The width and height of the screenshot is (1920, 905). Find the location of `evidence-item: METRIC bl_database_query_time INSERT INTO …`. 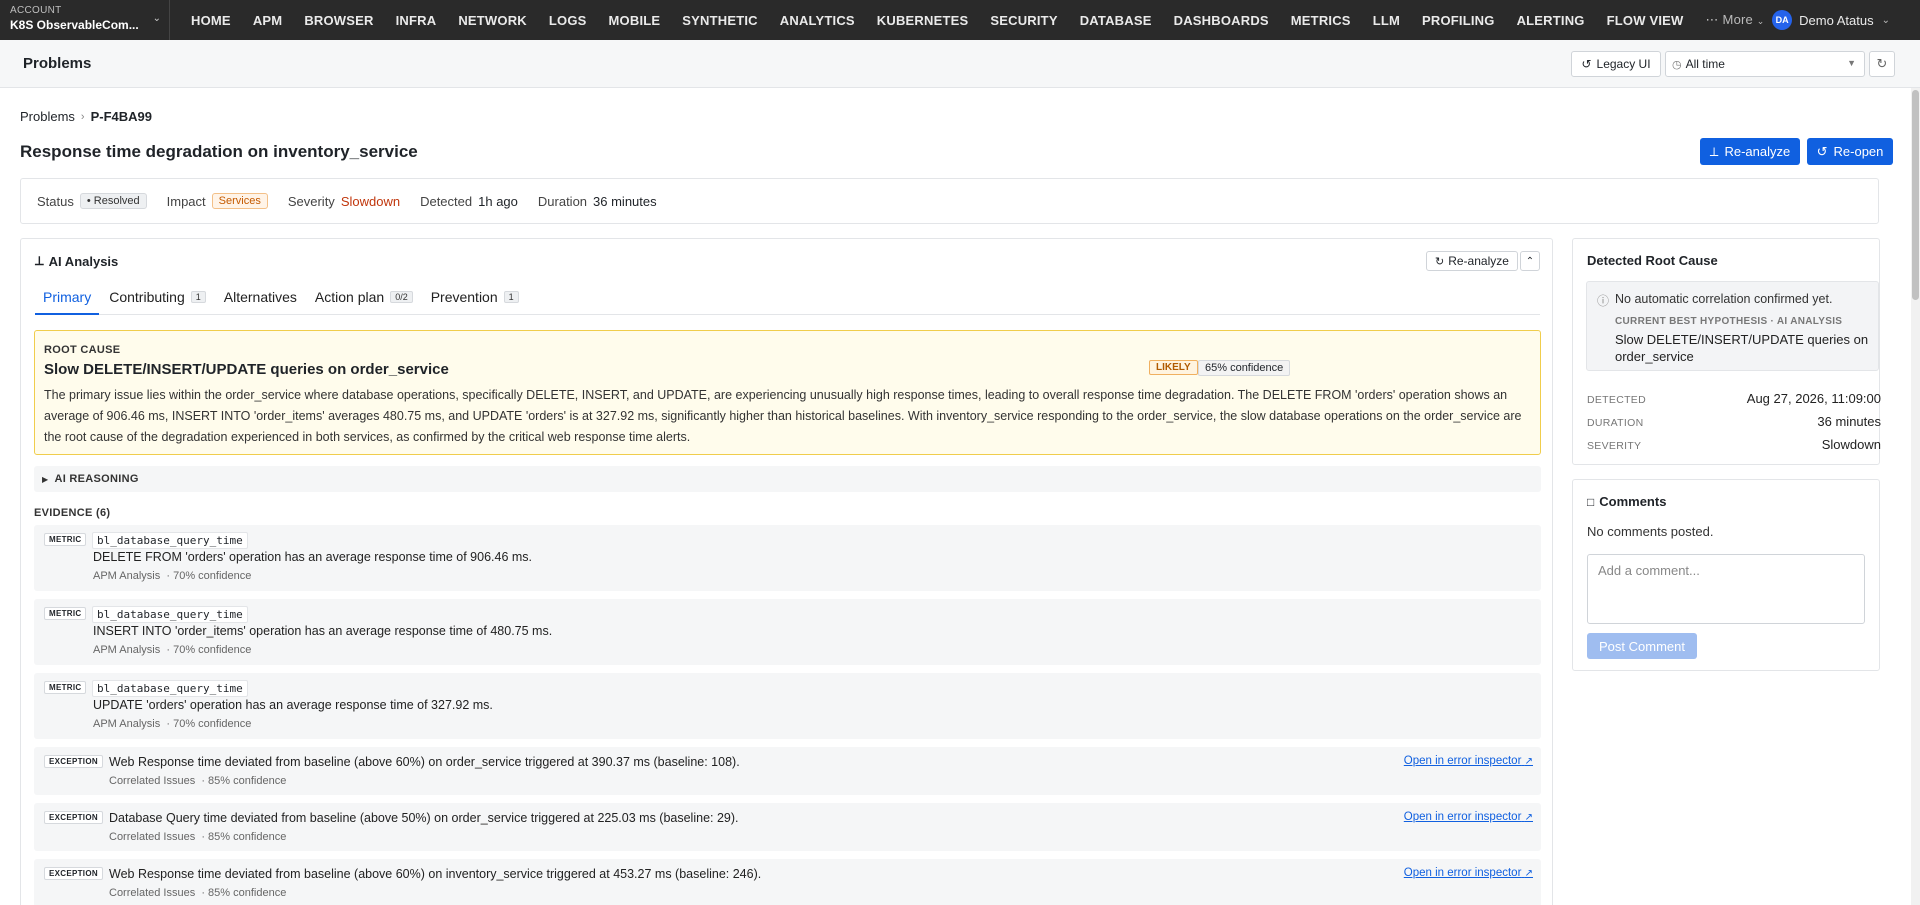

evidence-item: METRIC bl_database_query_time INSERT INTO … is located at coordinates (787, 632).